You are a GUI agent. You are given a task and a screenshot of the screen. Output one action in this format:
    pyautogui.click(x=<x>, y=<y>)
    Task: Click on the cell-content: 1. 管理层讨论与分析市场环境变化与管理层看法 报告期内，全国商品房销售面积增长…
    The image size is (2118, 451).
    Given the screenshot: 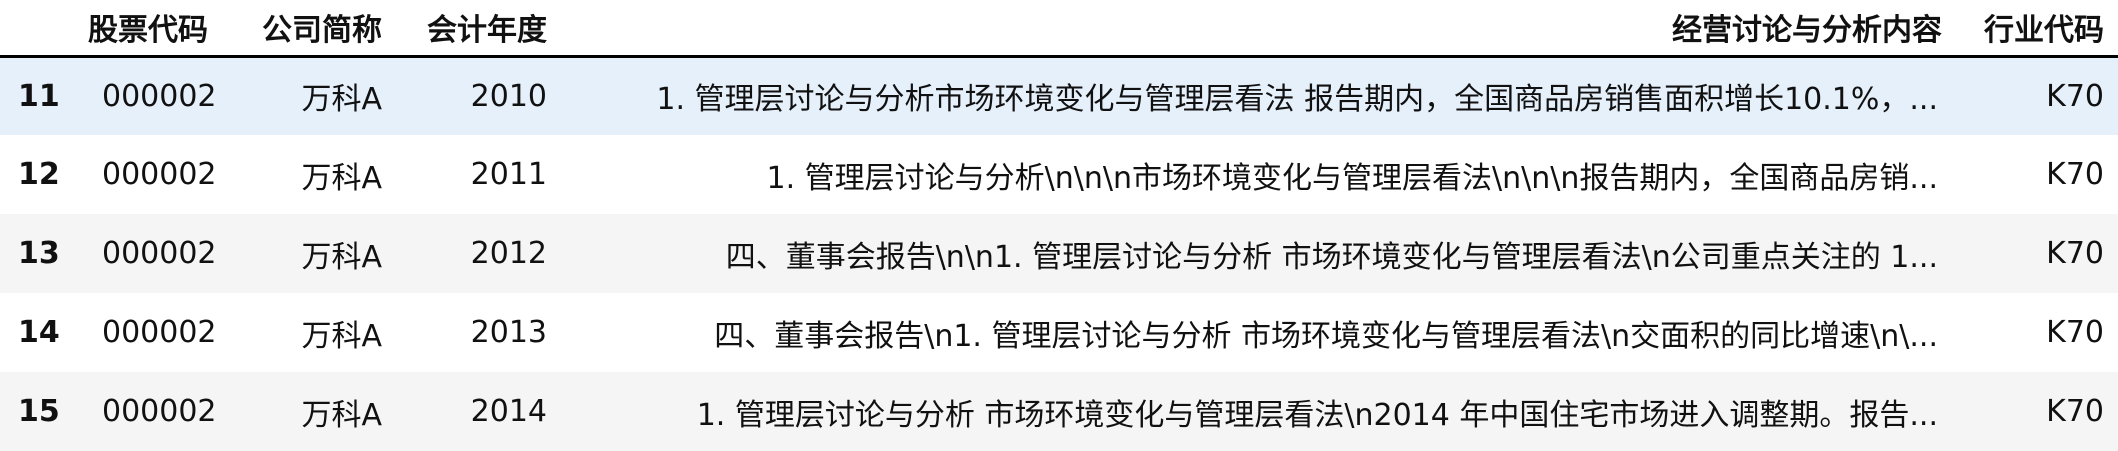 What is the action you would take?
    pyautogui.click(x=1297, y=100)
    